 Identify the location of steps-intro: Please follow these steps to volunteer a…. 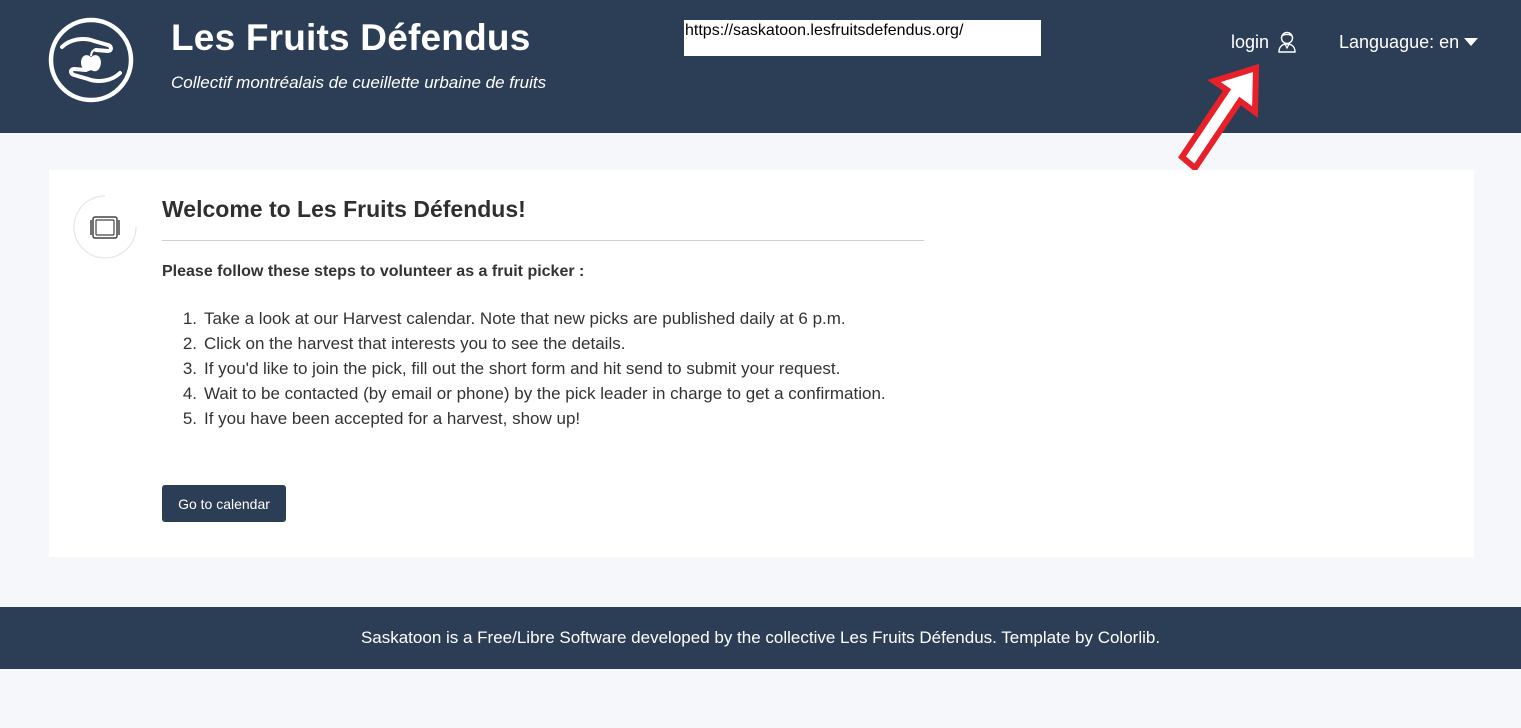
(373, 271).